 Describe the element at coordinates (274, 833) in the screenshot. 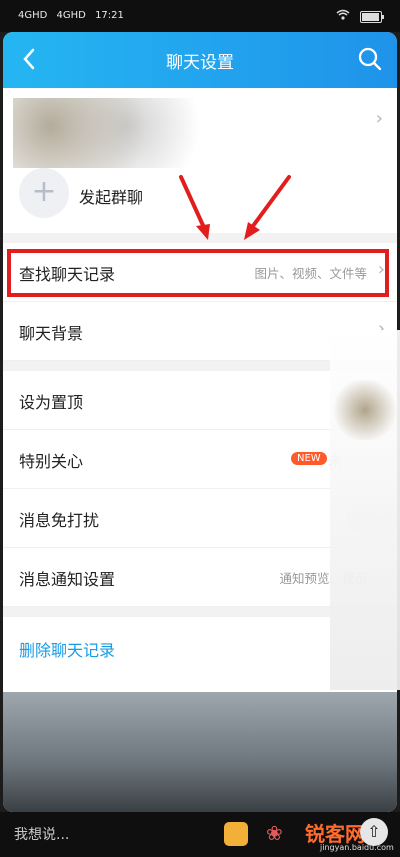

I see `rose-icon: ❀` at that location.